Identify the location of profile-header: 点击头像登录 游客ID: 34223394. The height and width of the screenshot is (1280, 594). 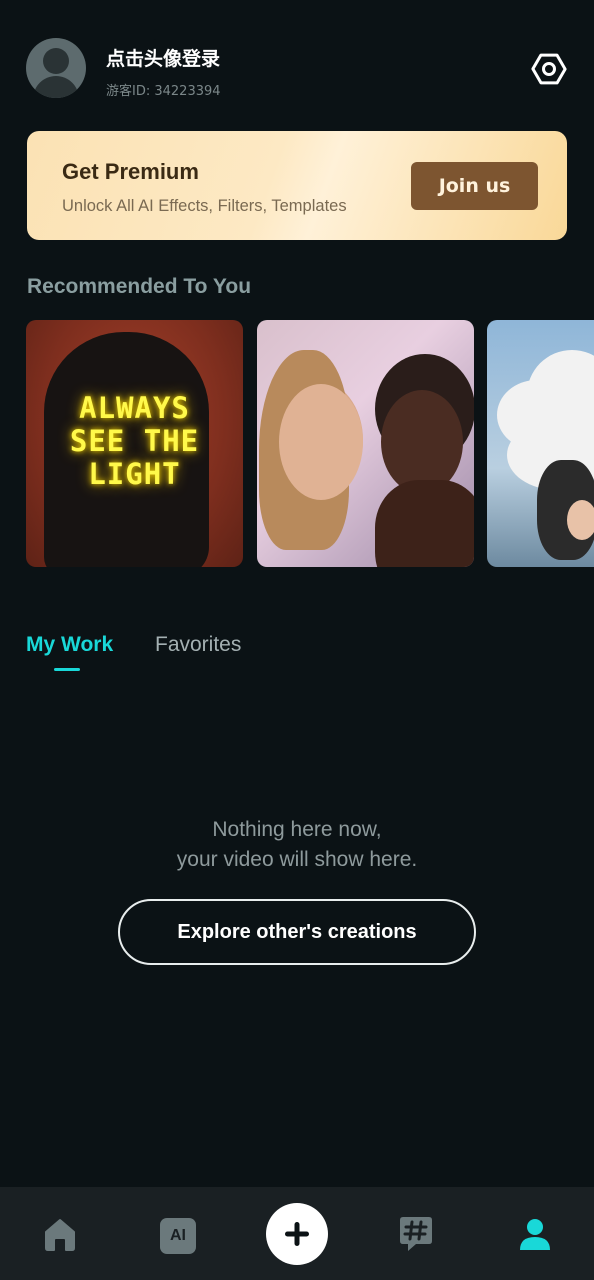
(297, 69).